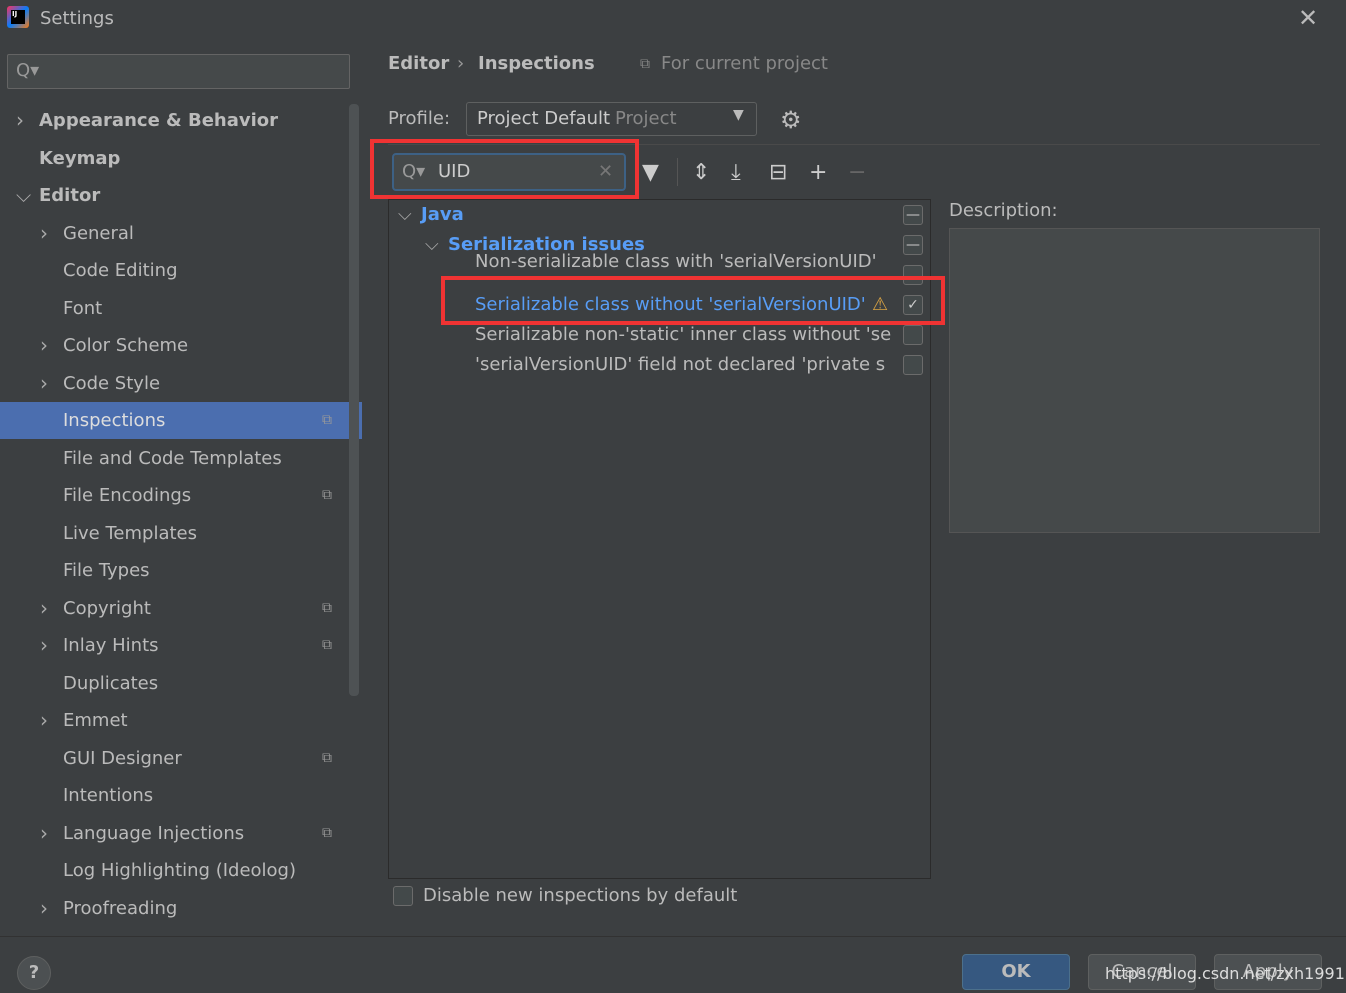 This screenshot has height=993, width=1346. I want to click on sidebar-item-file-types: File Types, so click(175, 570).